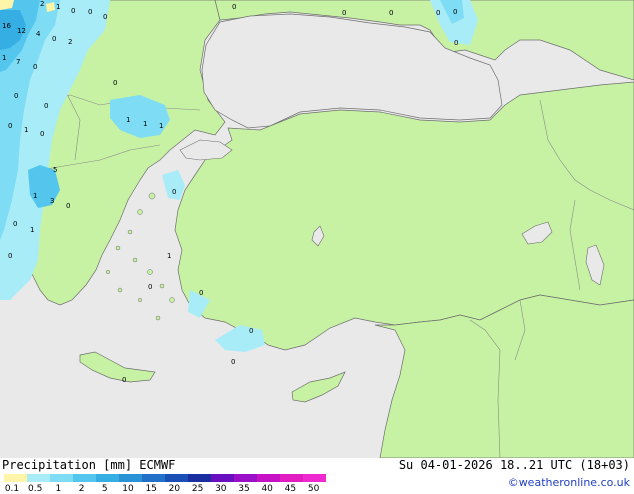 This screenshot has height=494, width=634. What do you see at coordinates (12, 489) in the screenshot?
I see `legend-tick-label: 0.1` at bounding box center [12, 489].